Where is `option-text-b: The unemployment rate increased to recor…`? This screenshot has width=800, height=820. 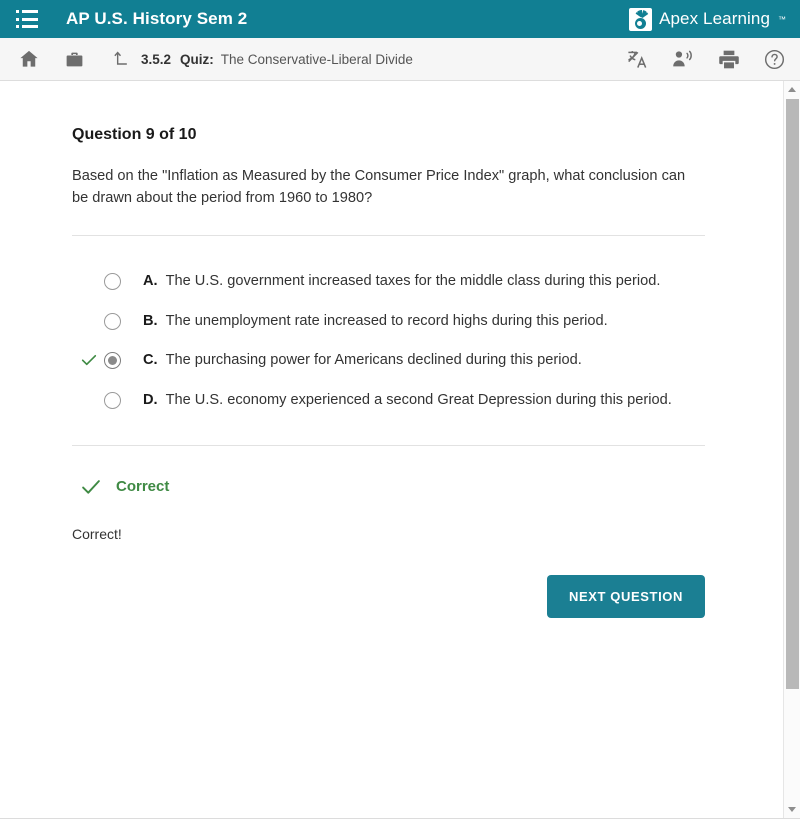
option-text-b: The unemployment rate increased to recor… is located at coordinates (386, 320).